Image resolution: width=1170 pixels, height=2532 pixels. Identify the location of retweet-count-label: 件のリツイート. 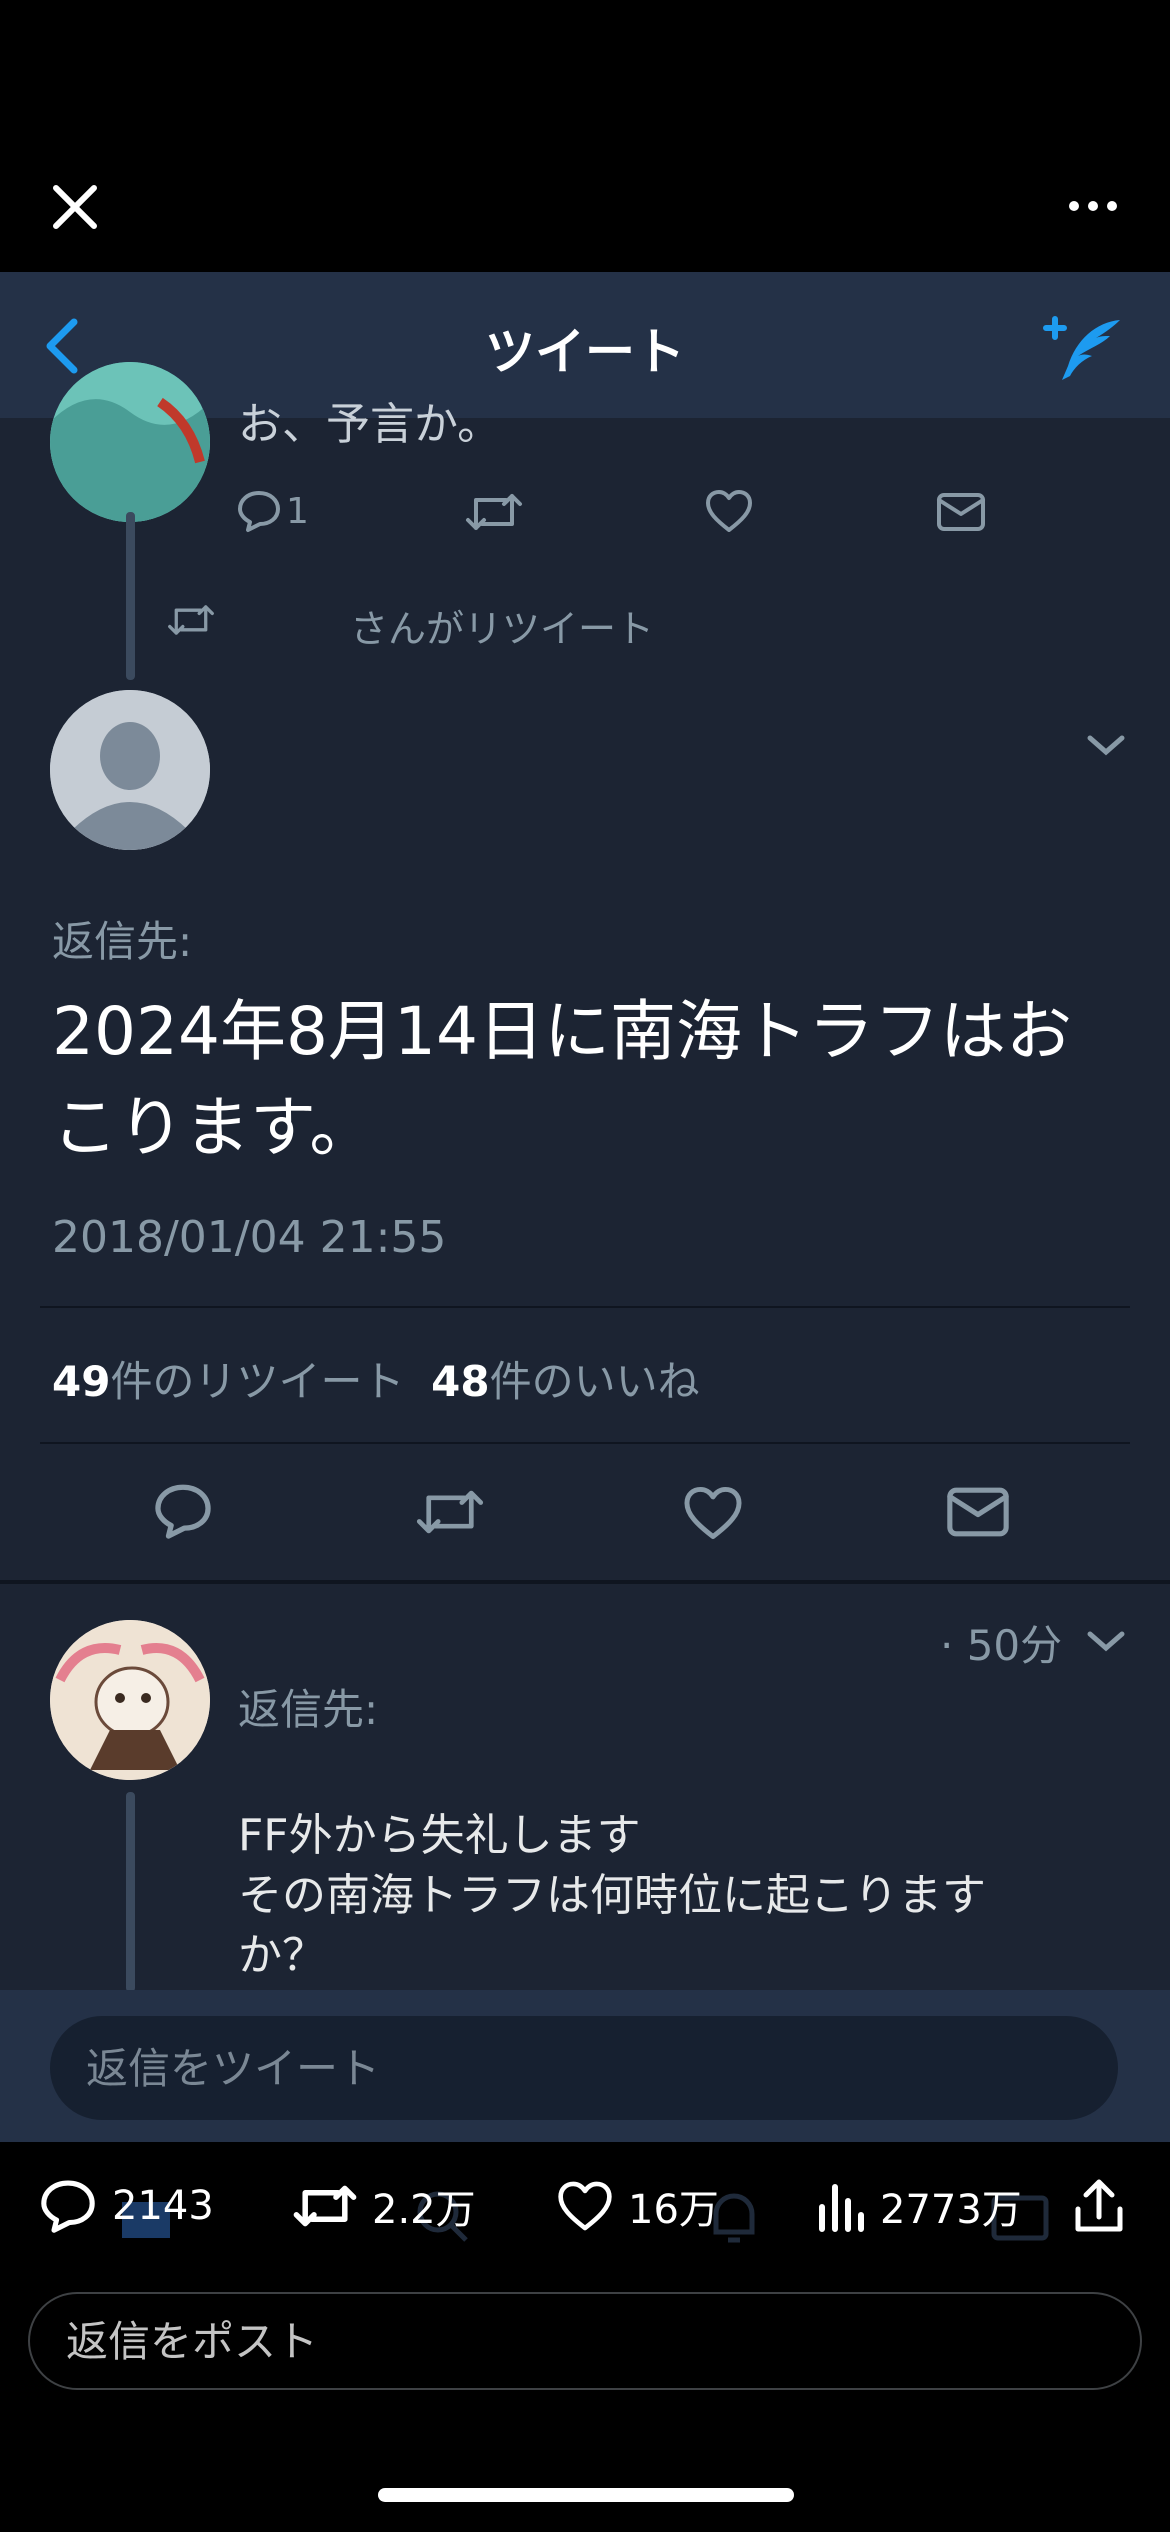
(257, 1381).